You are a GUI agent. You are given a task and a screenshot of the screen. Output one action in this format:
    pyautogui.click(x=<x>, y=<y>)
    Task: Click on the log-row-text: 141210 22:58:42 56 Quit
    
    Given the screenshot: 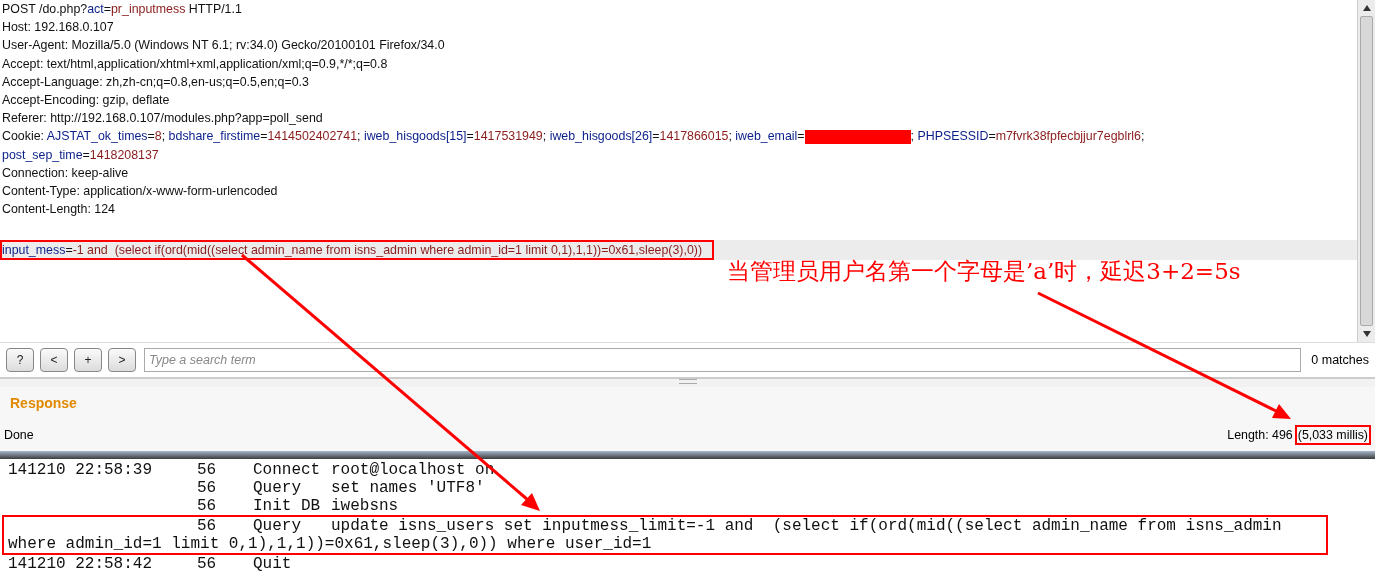 What is the action you would take?
    pyautogui.click(x=150, y=564)
    